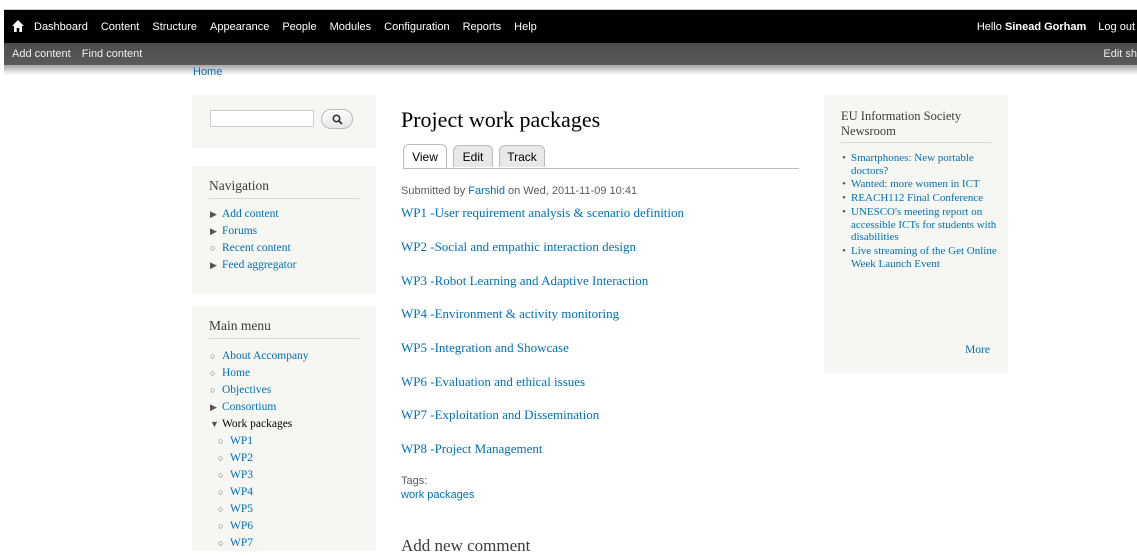 The width and height of the screenshot is (1137, 556). Describe the element at coordinates (41, 54) in the screenshot. I see `shortcut-add-content: Add content` at that location.